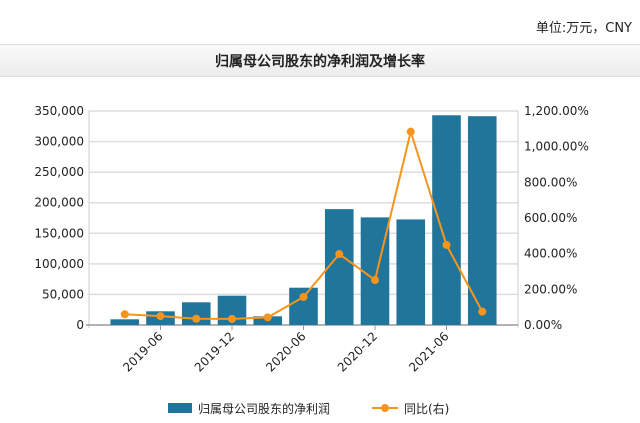 The image size is (640, 423). Describe the element at coordinates (80, 325) in the screenshot. I see `left-tick-label: 0` at that location.